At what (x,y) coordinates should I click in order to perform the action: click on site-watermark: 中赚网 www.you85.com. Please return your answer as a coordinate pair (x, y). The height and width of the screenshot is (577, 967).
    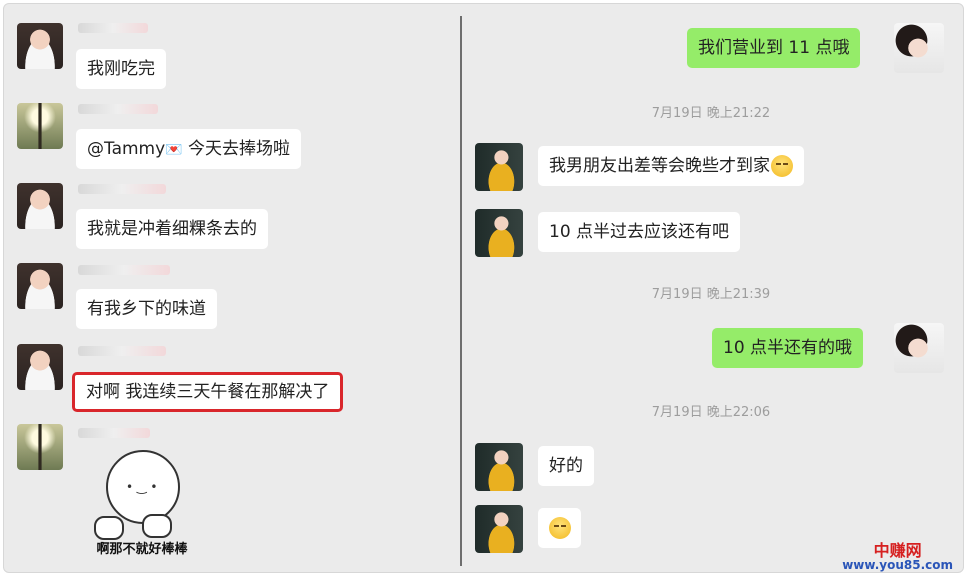
    Looking at the image, I should click on (897, 558).